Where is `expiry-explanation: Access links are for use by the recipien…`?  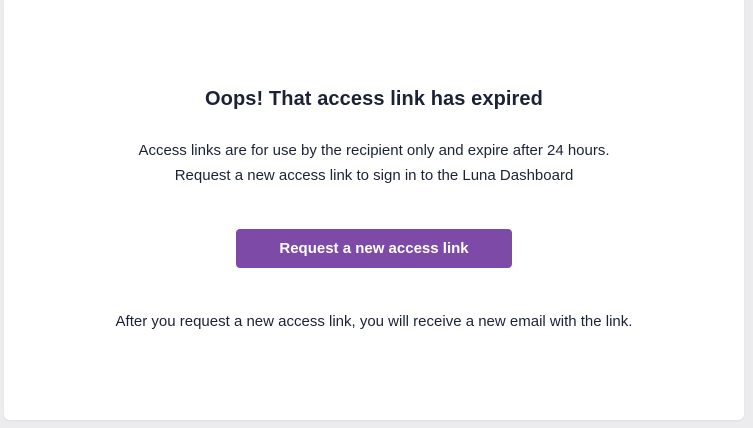
expiry-explanation: Access links are for use by the recipien… is located at coordinates (374, 150).